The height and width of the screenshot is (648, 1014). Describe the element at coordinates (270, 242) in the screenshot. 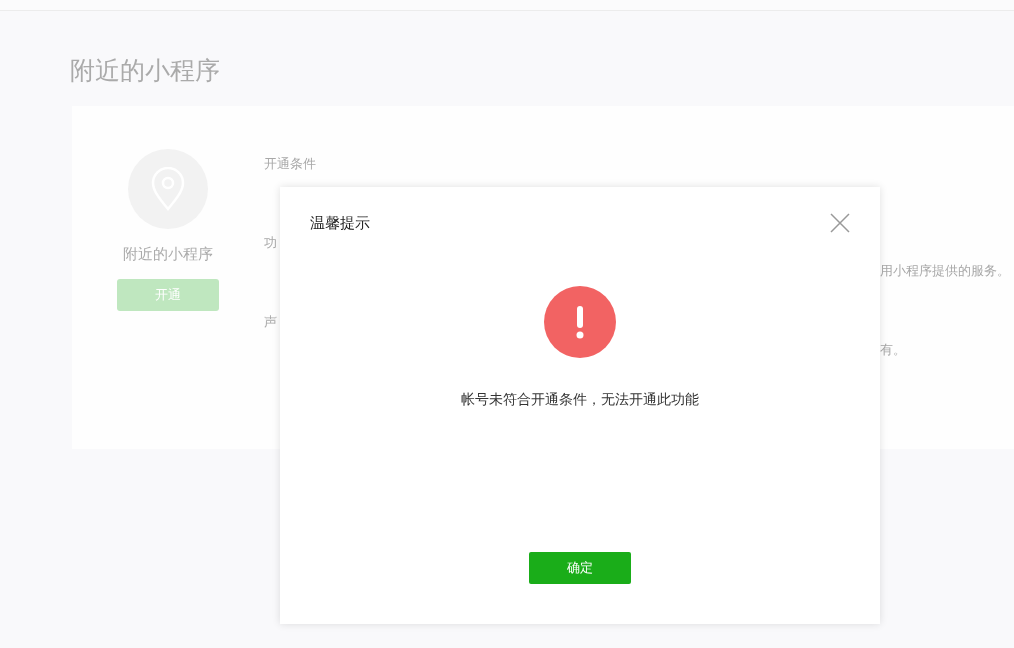

I see `section-heading: 功` at that location.